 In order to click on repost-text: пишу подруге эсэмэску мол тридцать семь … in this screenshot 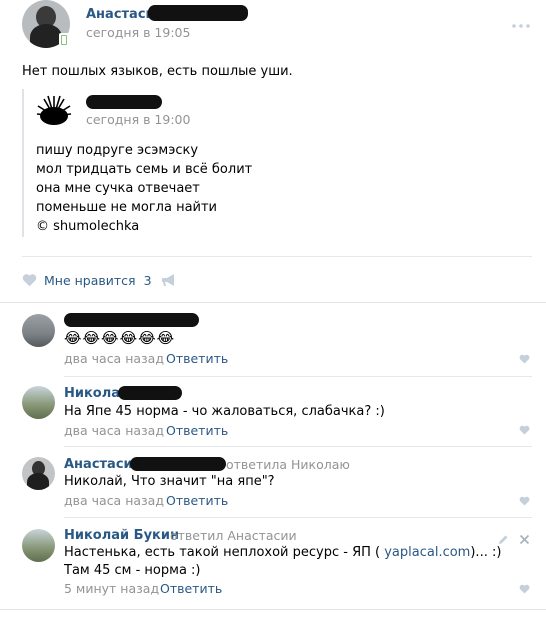, I will do `click(144, 188)`.